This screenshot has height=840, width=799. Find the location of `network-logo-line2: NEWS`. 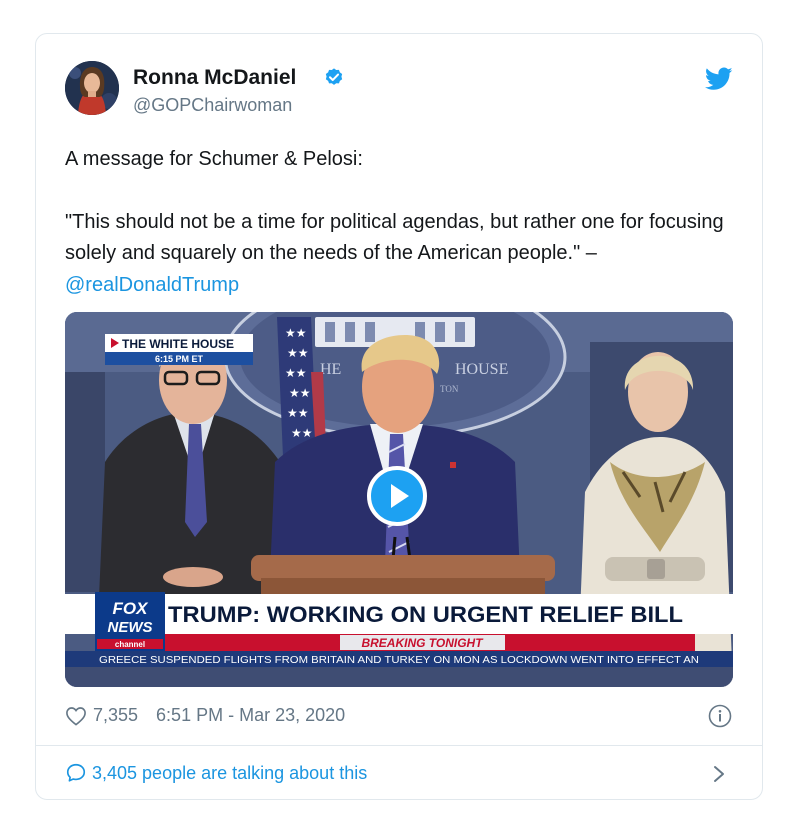

network-logo-line2: NEWS is located at coordinates (130, 627).